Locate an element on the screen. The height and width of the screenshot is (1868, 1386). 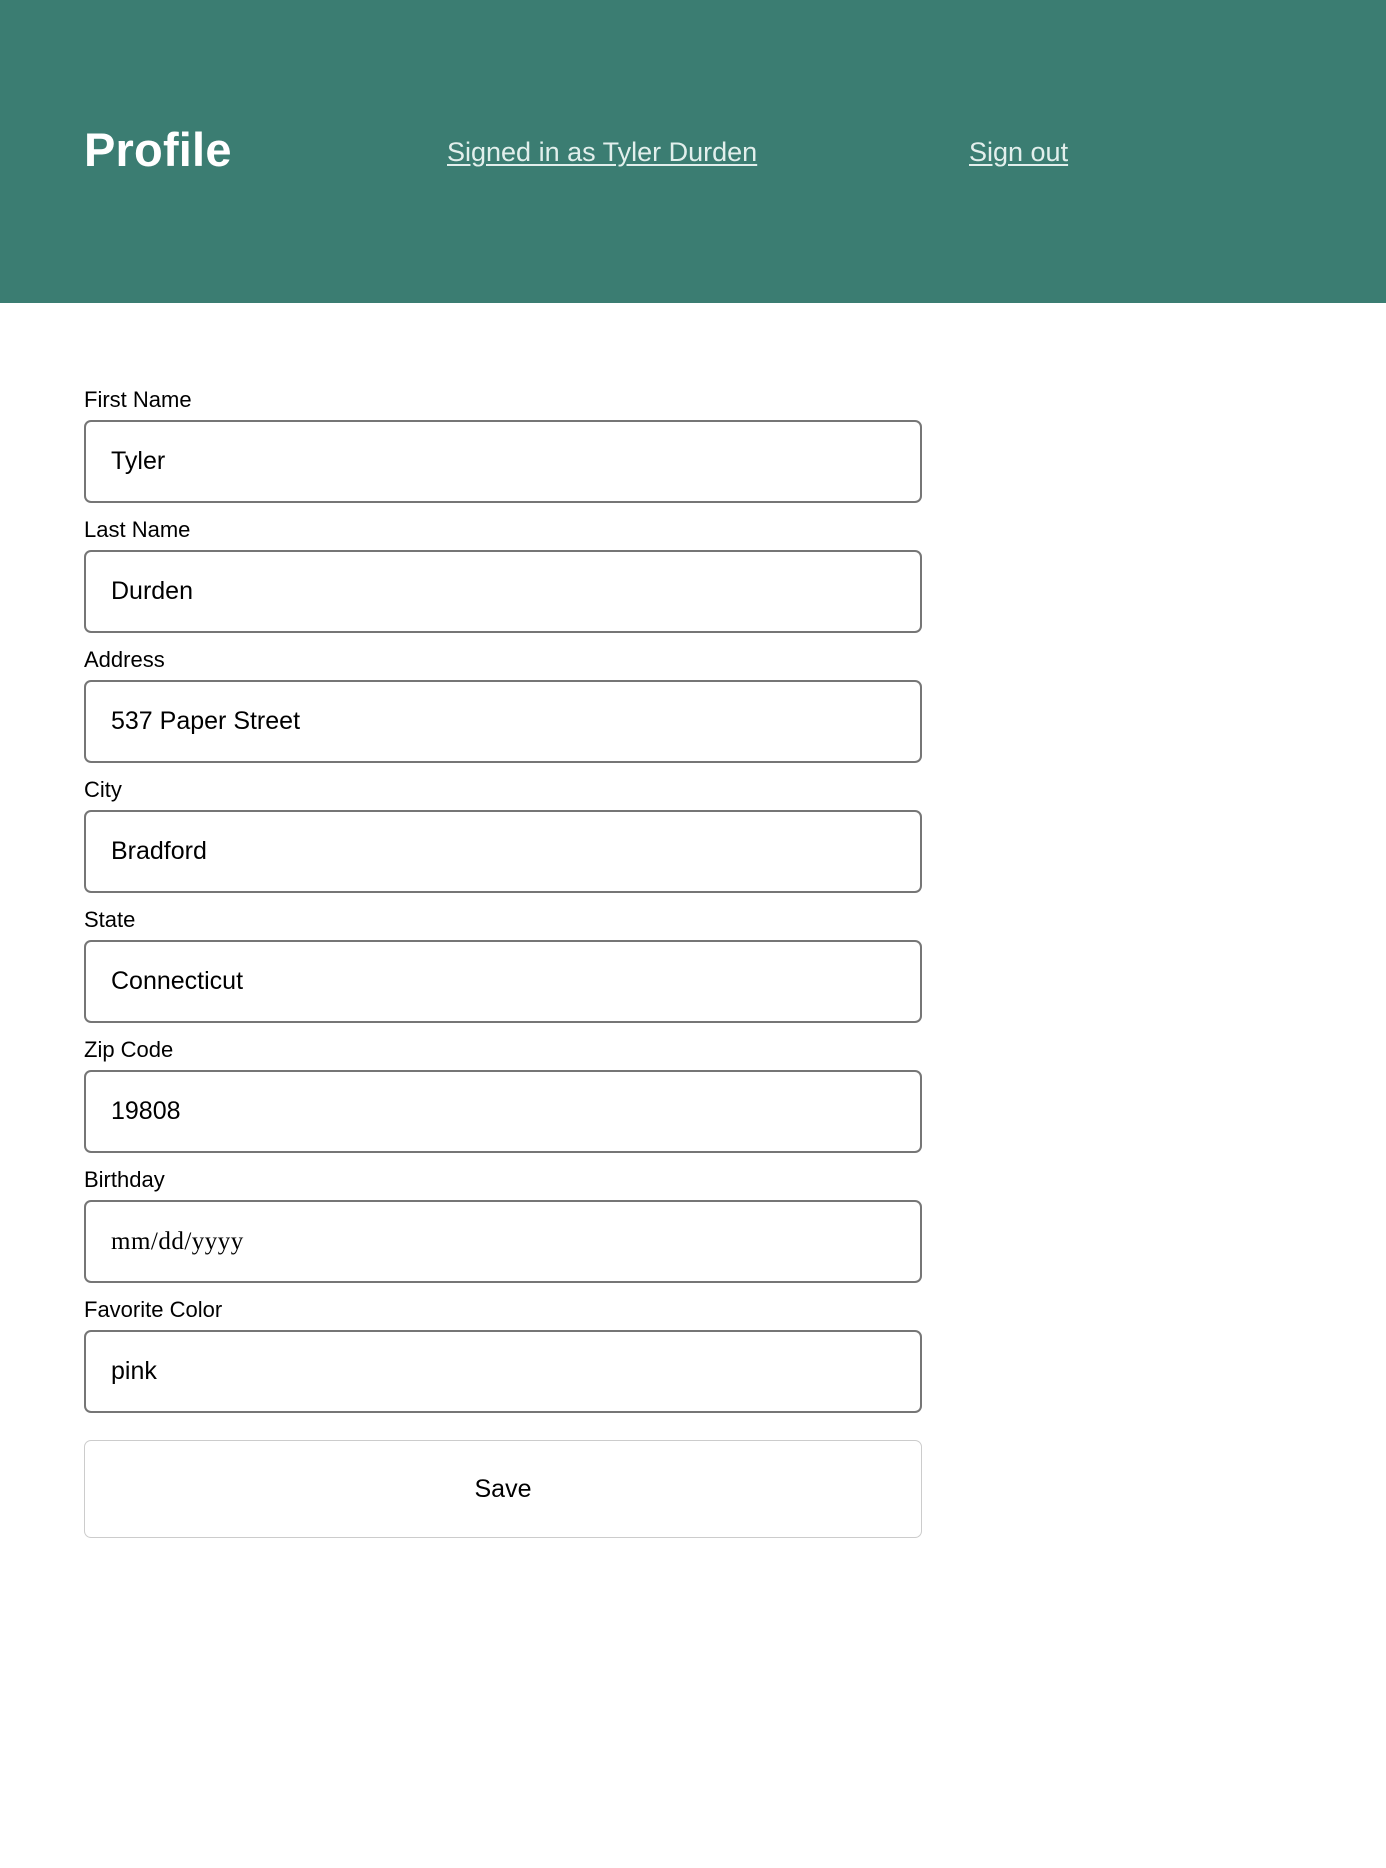
field-group-city: City is located at coordinates (503, 834).